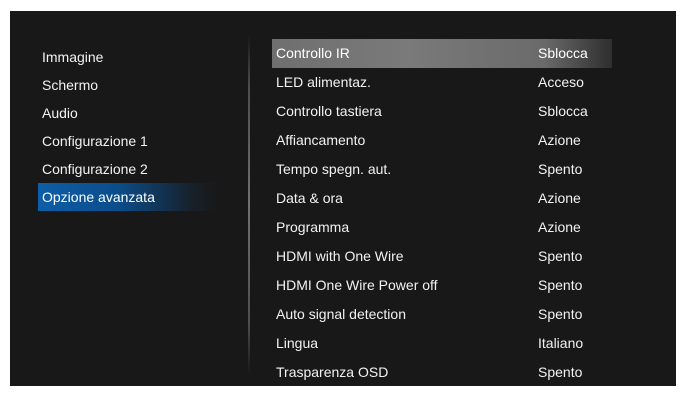 Image resolution: width=686 pixels, height=396 pixels. What do you see at coordinates (442, 227) in the screenshot?
I see `setting-row-programma: Programma Azione` at bounding box center [442, 227].